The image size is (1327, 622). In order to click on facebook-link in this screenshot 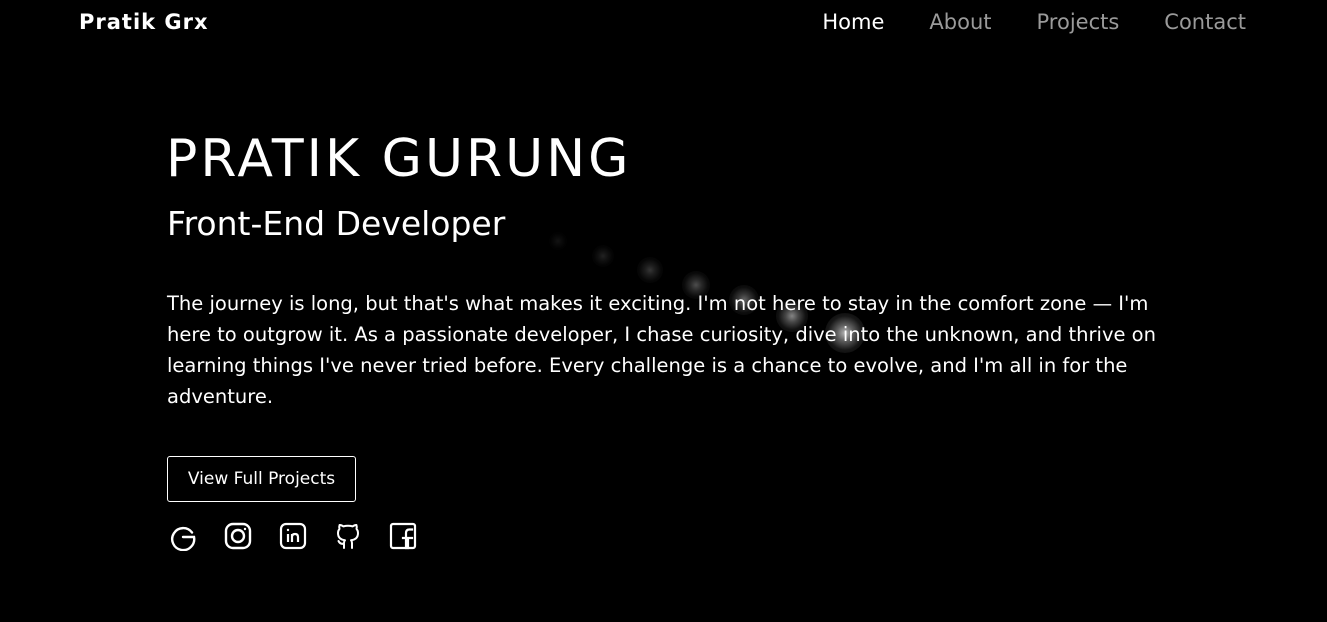, I will do `click(403, 536)`.